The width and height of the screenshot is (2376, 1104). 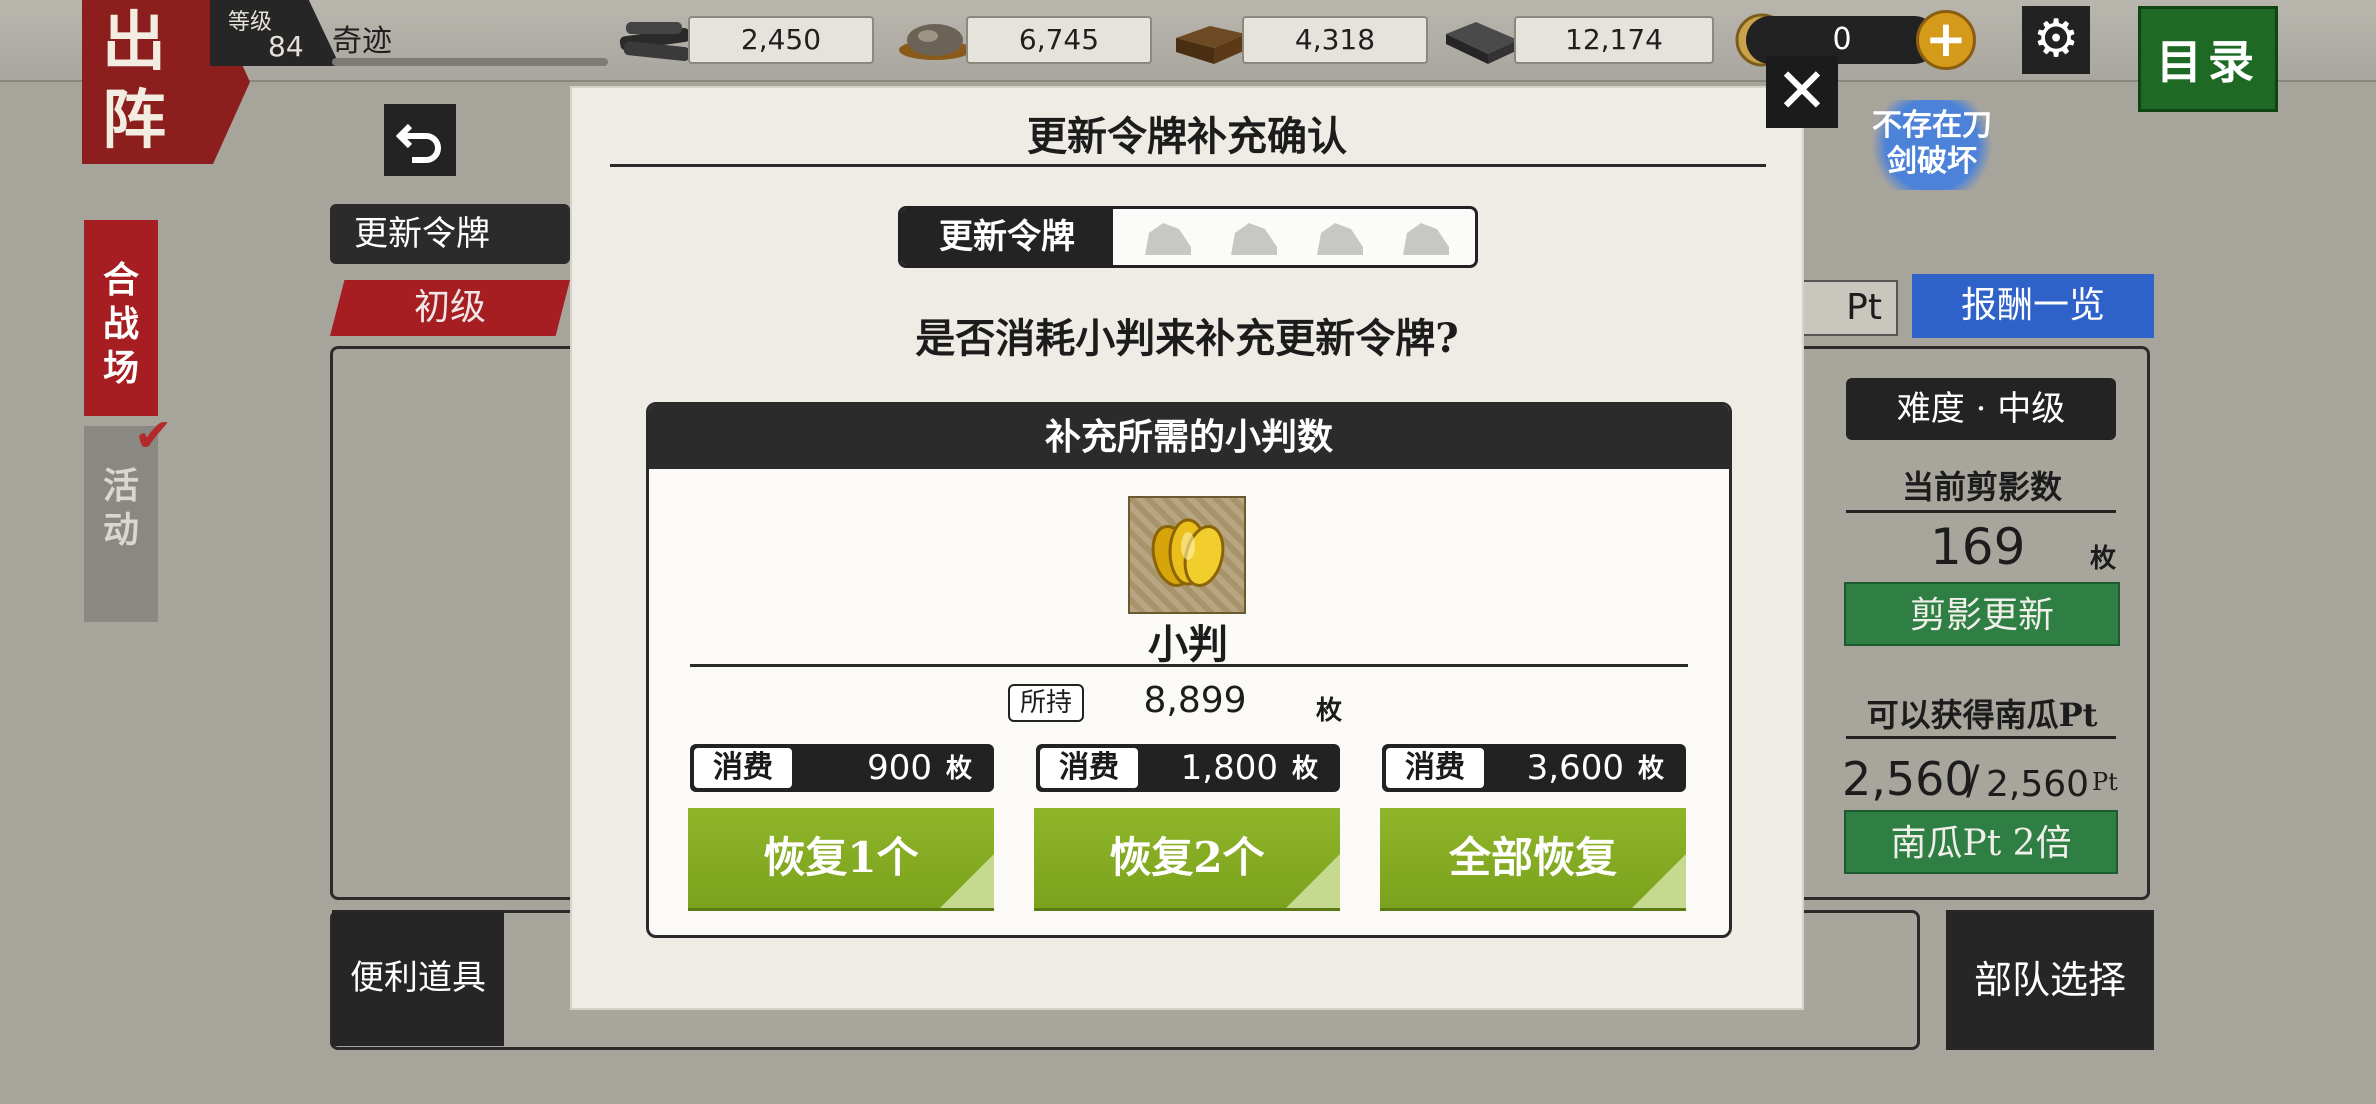 I want to click on level-value: 84, so click(x=286, y=46).